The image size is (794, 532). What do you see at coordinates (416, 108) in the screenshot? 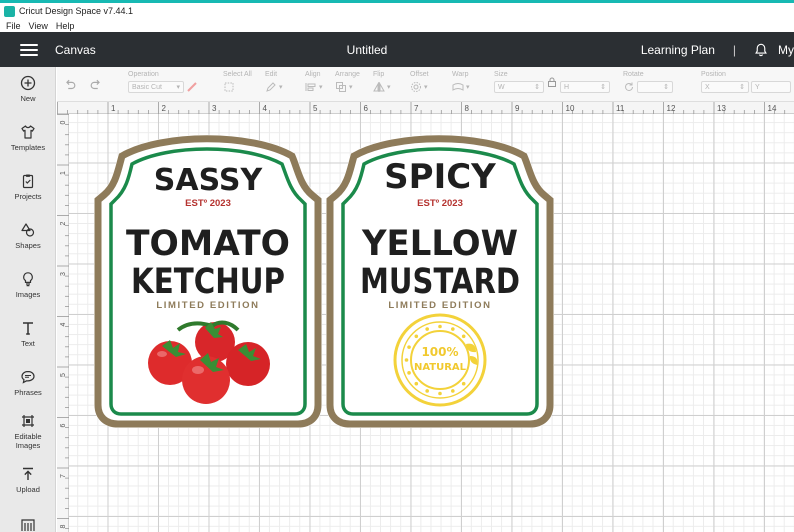
I see `ruler-top-number: 7` at bounding box center [416, 108].